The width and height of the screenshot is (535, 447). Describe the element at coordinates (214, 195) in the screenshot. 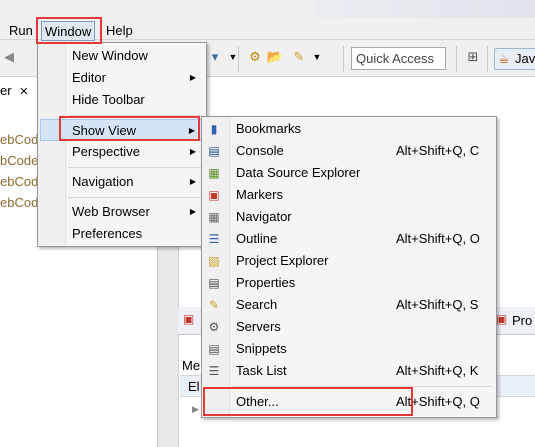

I see `markers-icon: ▣` at that location.